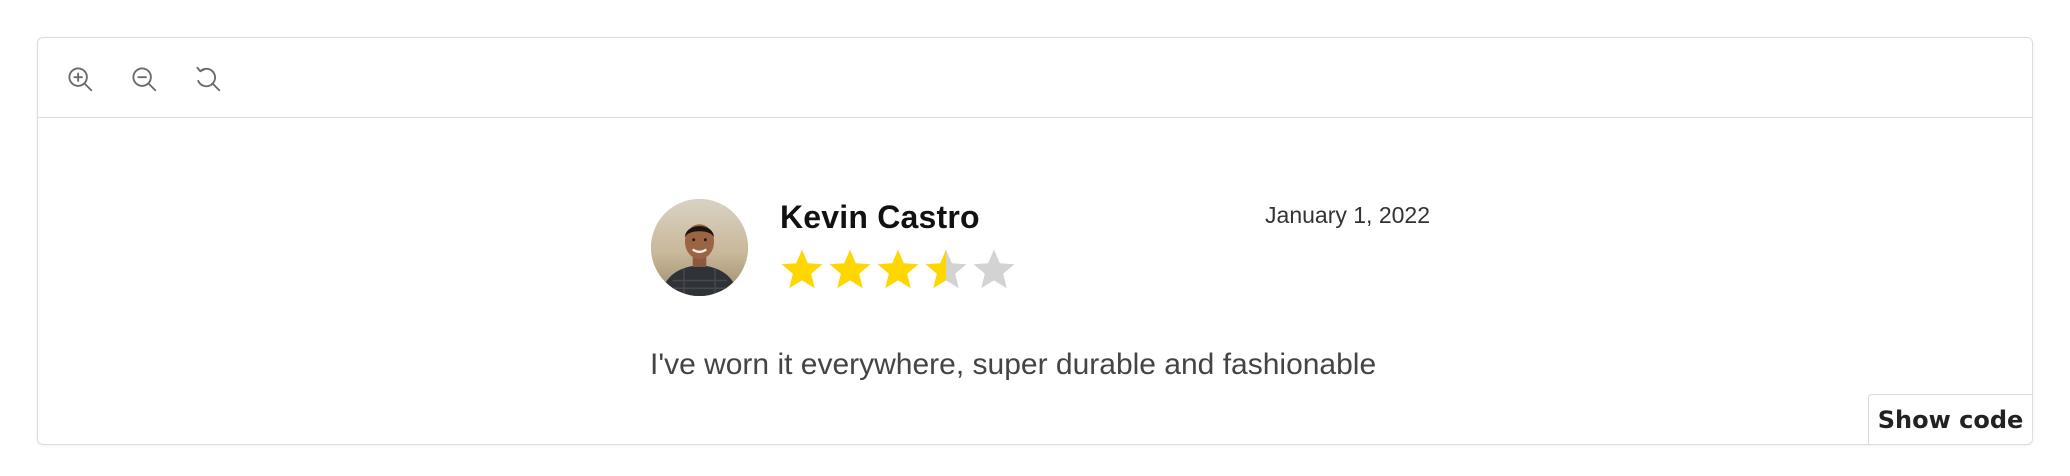  Describe the element at coordinates (880, 217) in the screenshot. I see `reviewer-name: Kevin Castro` at that location.